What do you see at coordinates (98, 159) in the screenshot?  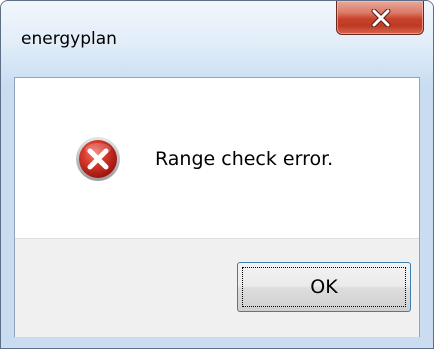 I see `error-icon` at bounding box center [98, 159].